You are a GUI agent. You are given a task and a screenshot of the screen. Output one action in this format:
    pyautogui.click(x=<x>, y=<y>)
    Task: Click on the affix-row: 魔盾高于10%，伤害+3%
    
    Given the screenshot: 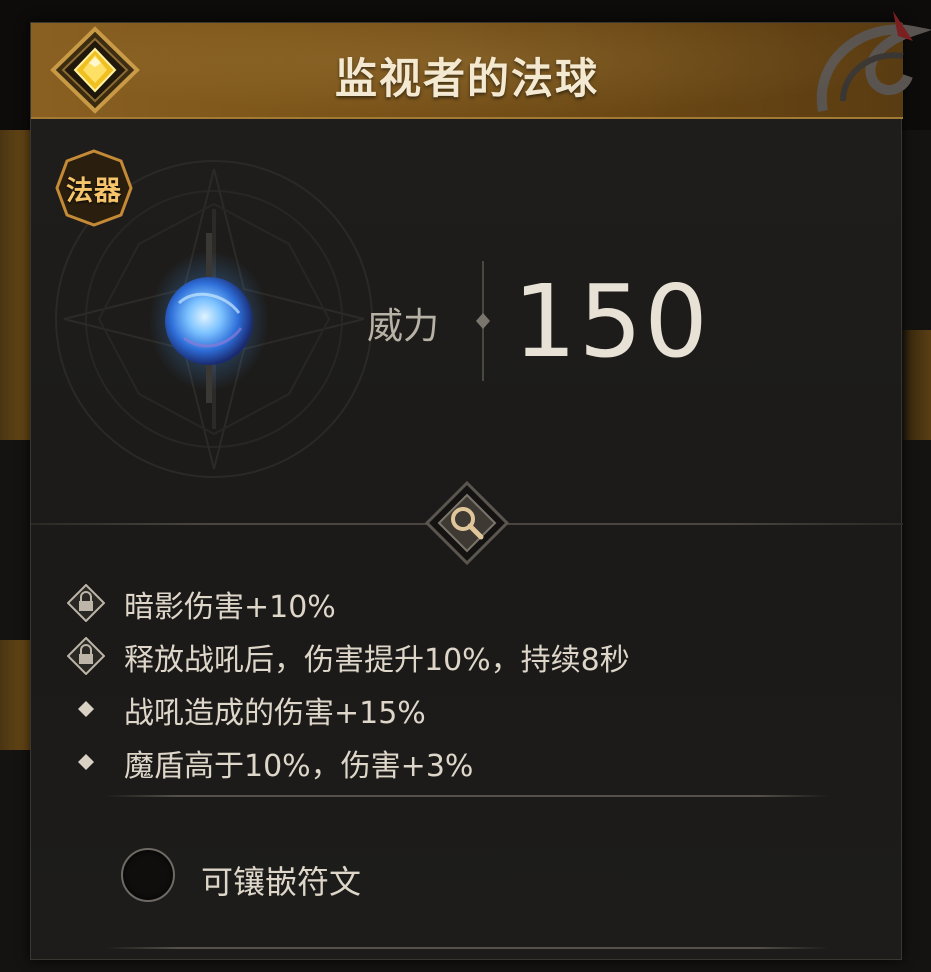 What is the action you would take?
    pyautogui.click(x=467, y=763)
    